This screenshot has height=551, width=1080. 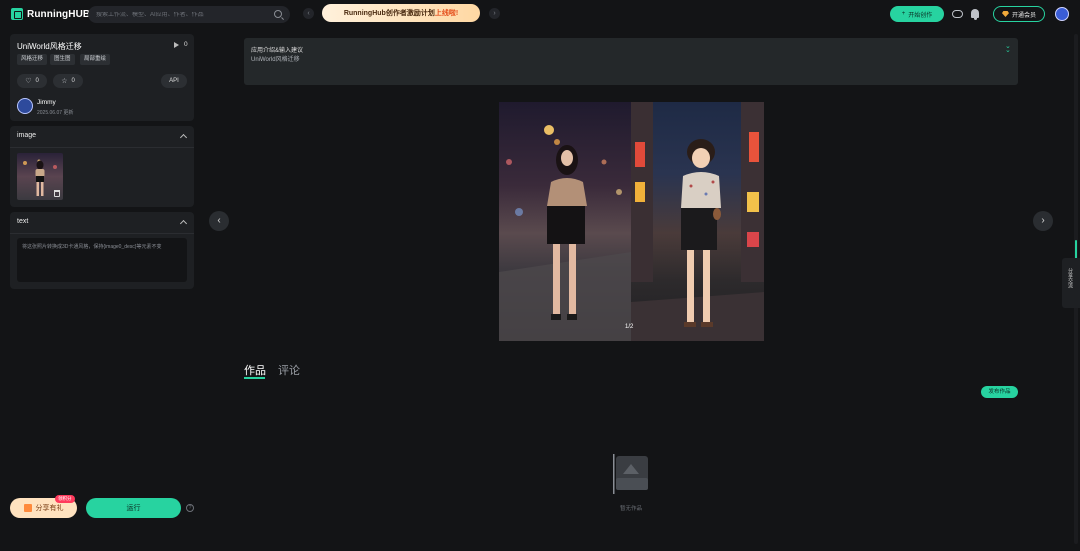 I want to click on gift-icon, so click(x=27, y=508).